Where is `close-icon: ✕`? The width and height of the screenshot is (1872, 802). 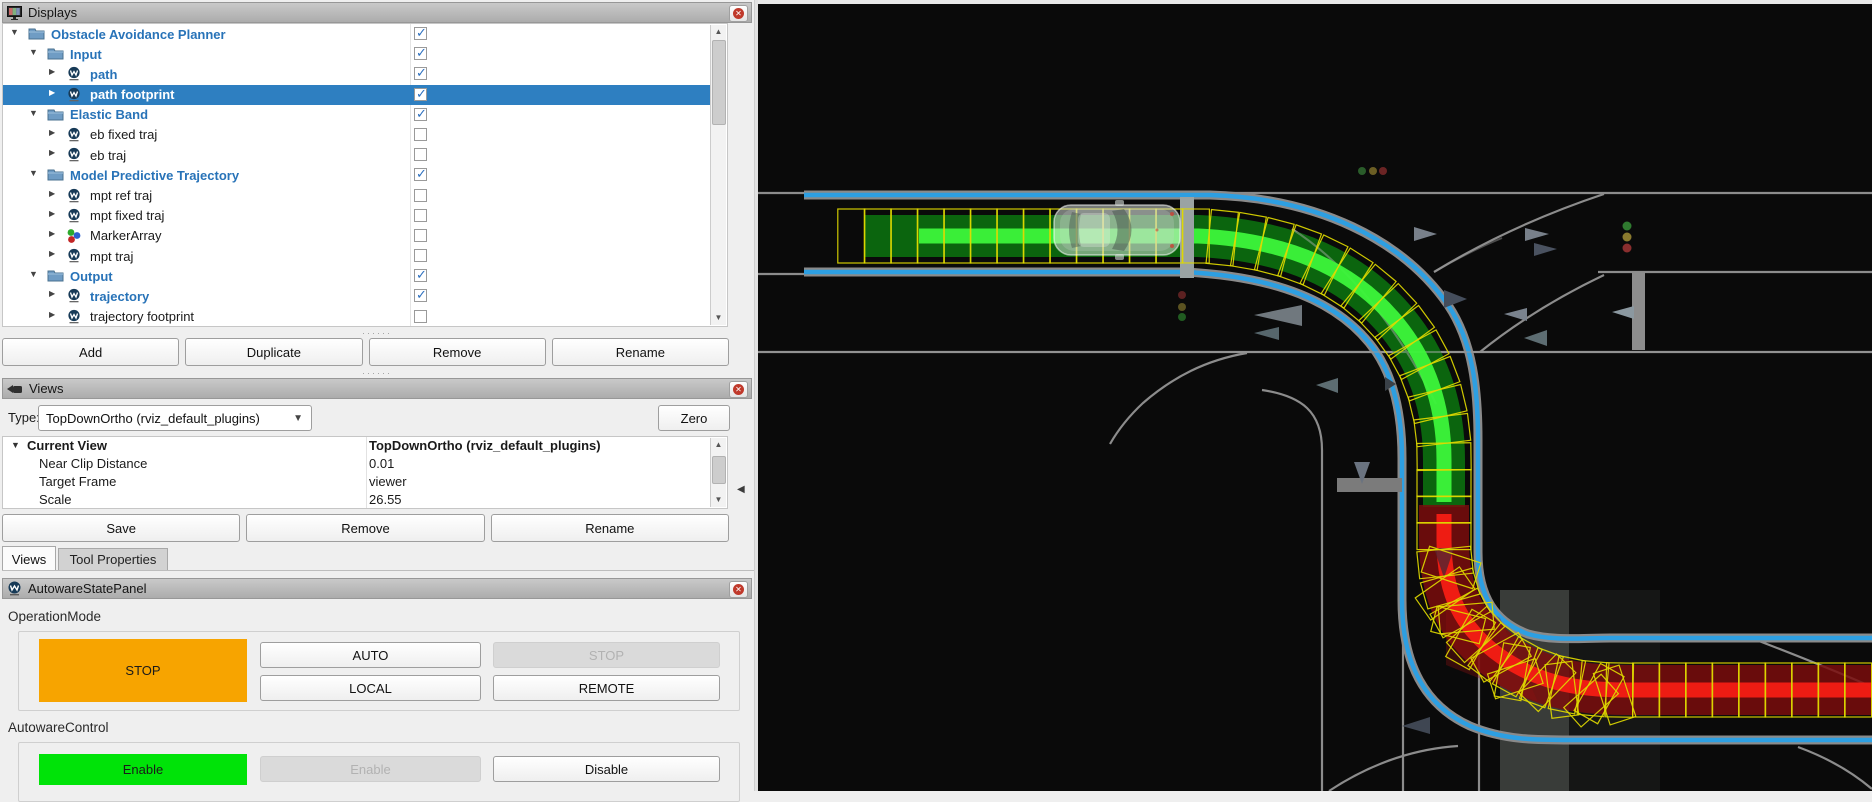
close-icon: ✕ is located at coordinates (738, 13).